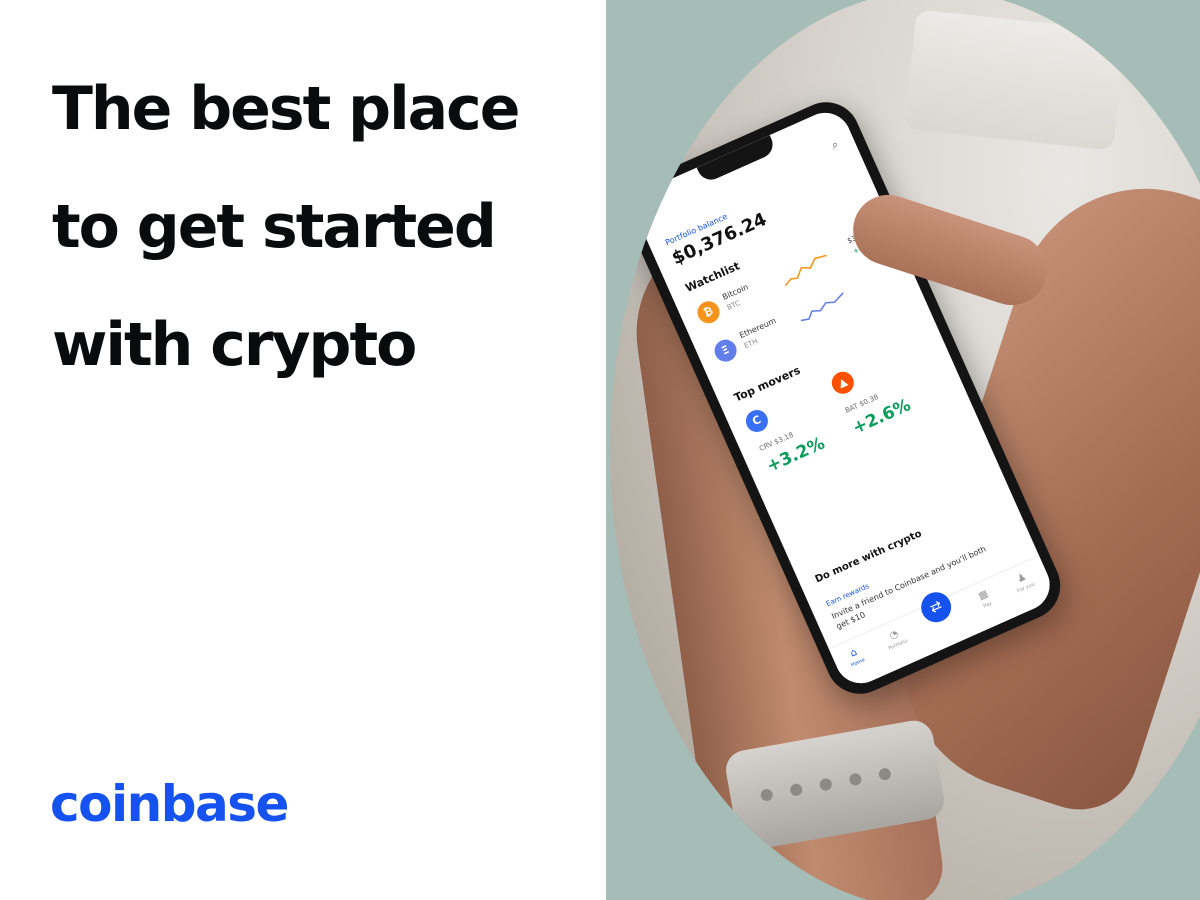 This screenshot has width=1200, height=900. Describe the element at coordinates (985, 599) in the screenshot. I see `tab-pay: ▦ Pay` at that location.